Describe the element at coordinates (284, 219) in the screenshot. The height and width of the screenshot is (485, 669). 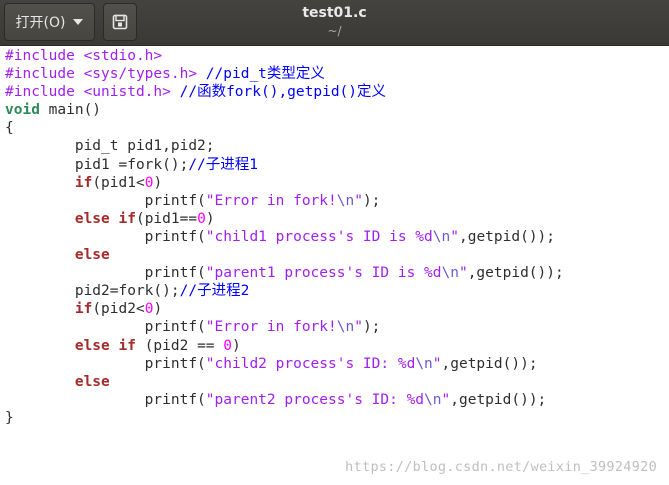
I see `code-line: else if(pid1==0)` at that location.